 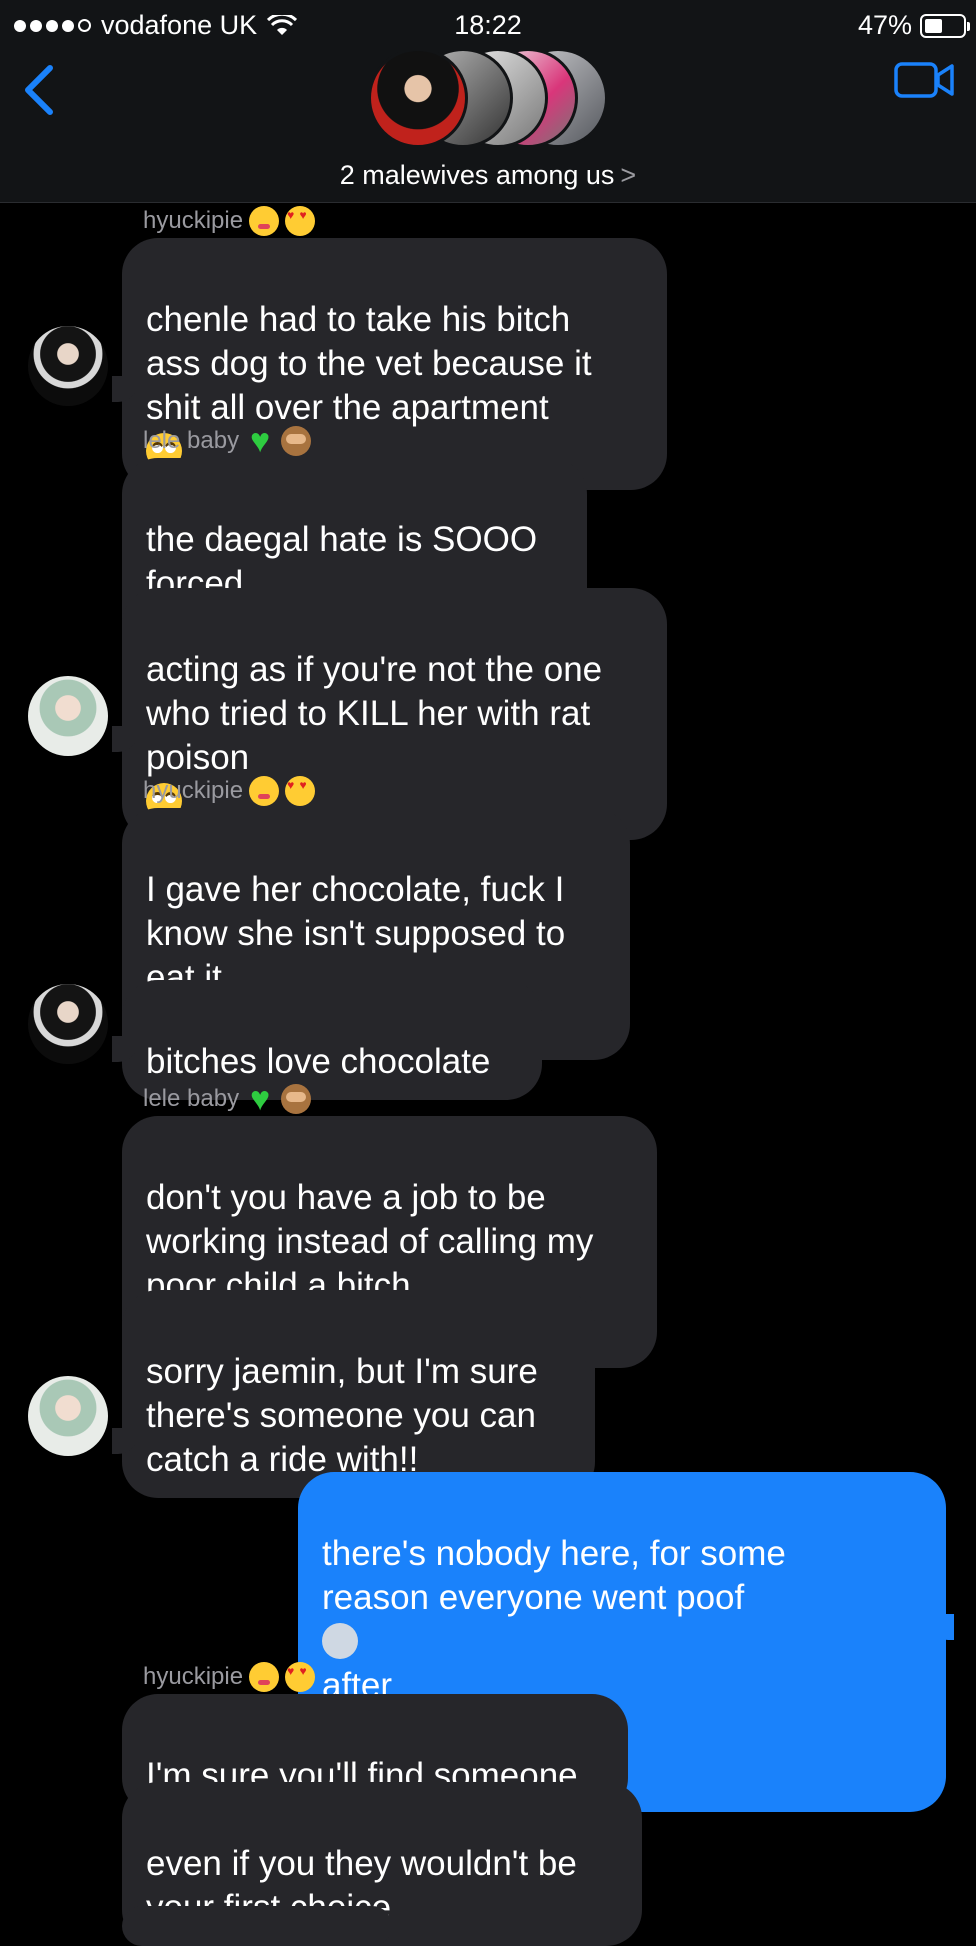 I want to click on back-chevron-icon, so click(x=38, y=90).